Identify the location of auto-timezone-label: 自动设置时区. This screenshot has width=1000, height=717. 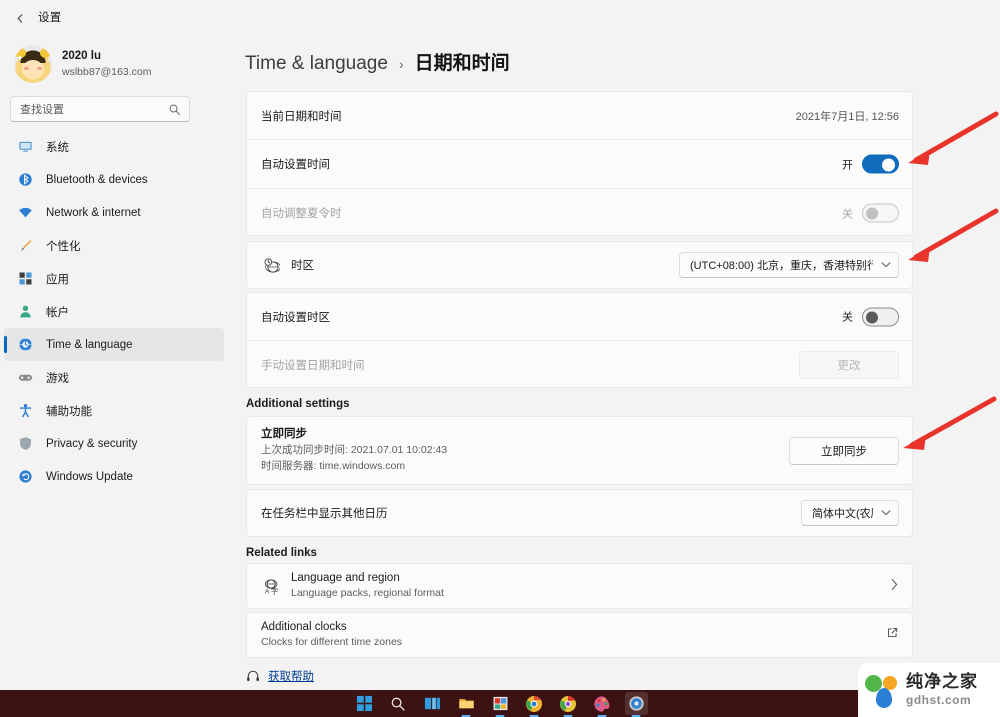
(295, 317).